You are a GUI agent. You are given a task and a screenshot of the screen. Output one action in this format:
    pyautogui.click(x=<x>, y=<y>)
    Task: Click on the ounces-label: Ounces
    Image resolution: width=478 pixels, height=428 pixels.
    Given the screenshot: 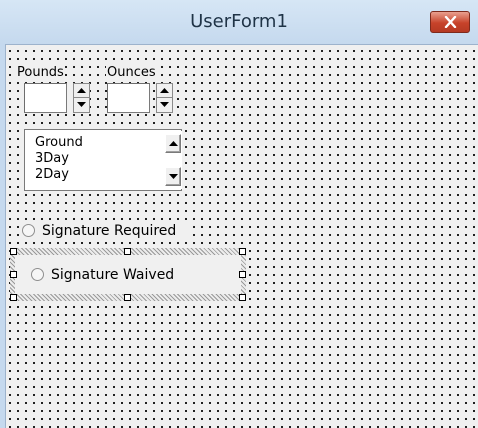 What is the action you would take?
    pyautogui.click(x=131, y=73)
    